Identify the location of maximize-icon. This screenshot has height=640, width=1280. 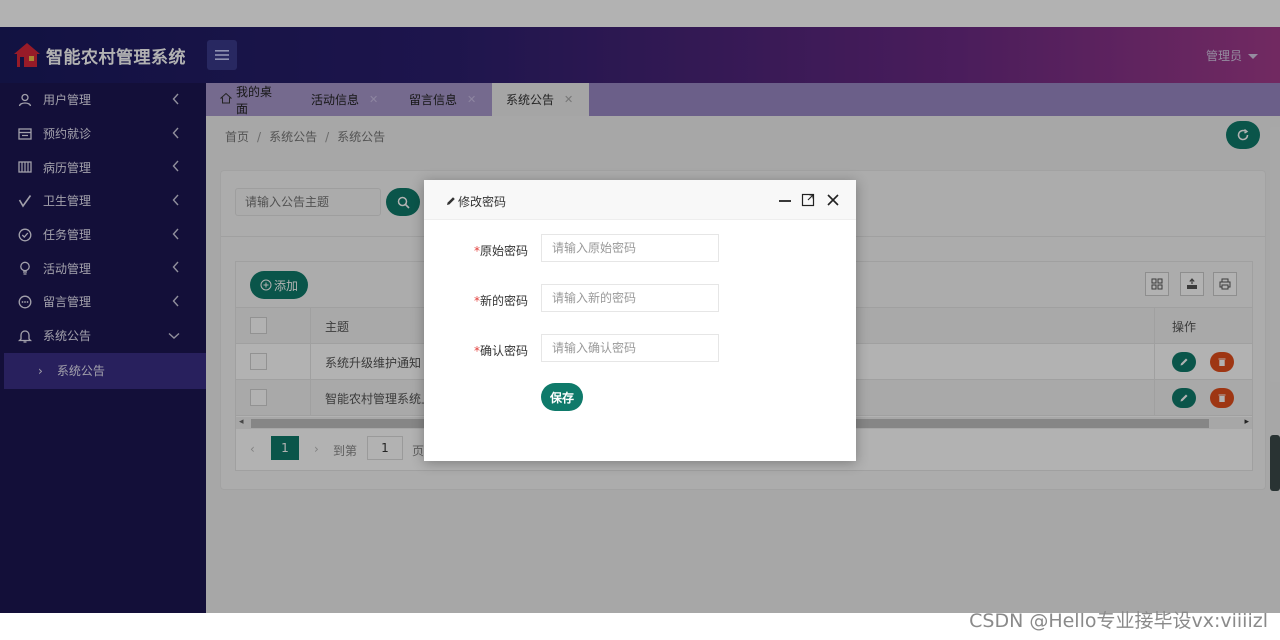
(808, 200).